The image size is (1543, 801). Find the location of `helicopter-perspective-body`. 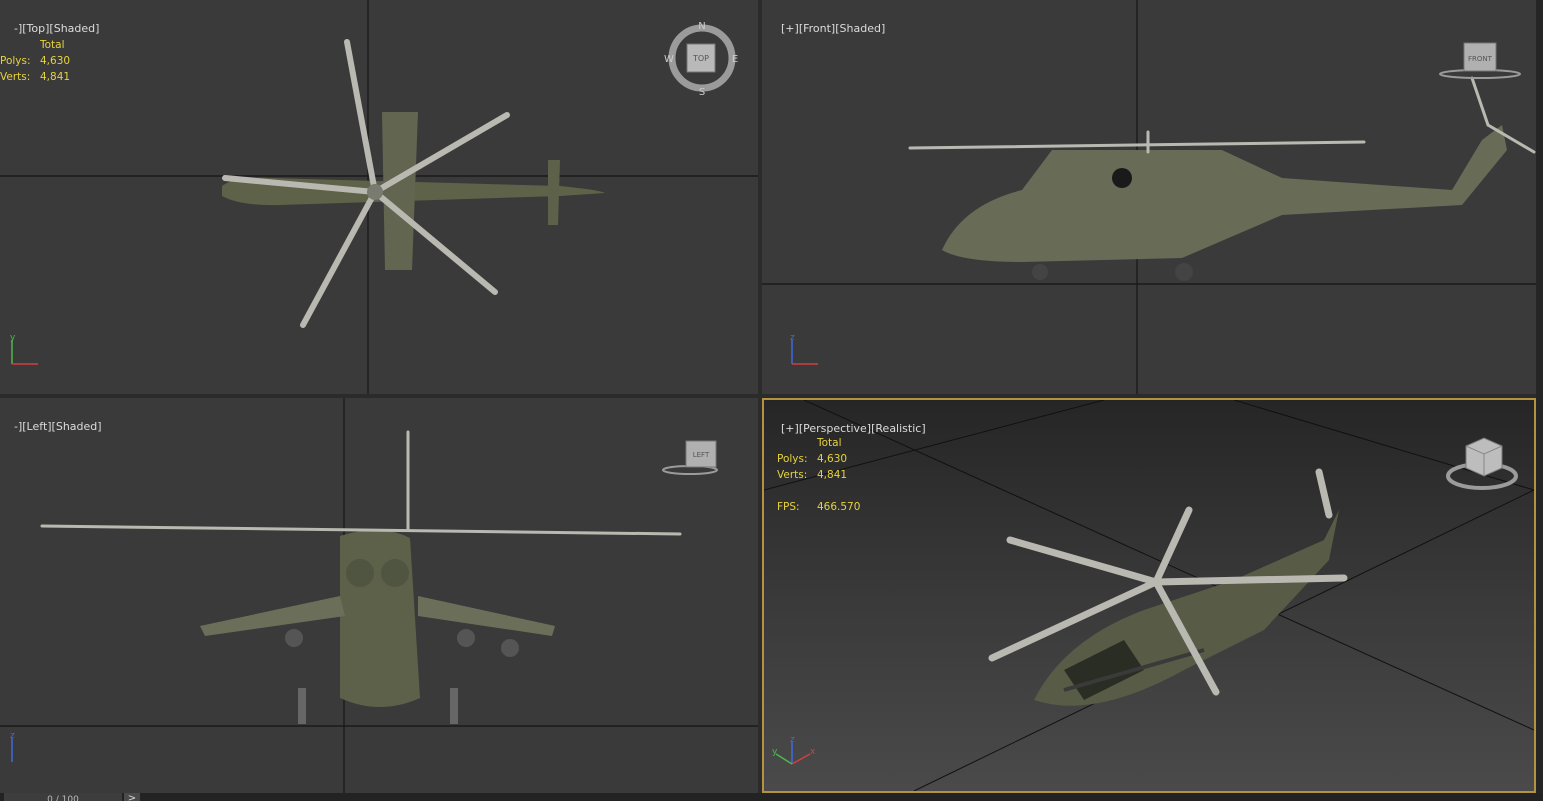

helicopter-perspective-body is located at coordinates (1186, 608).